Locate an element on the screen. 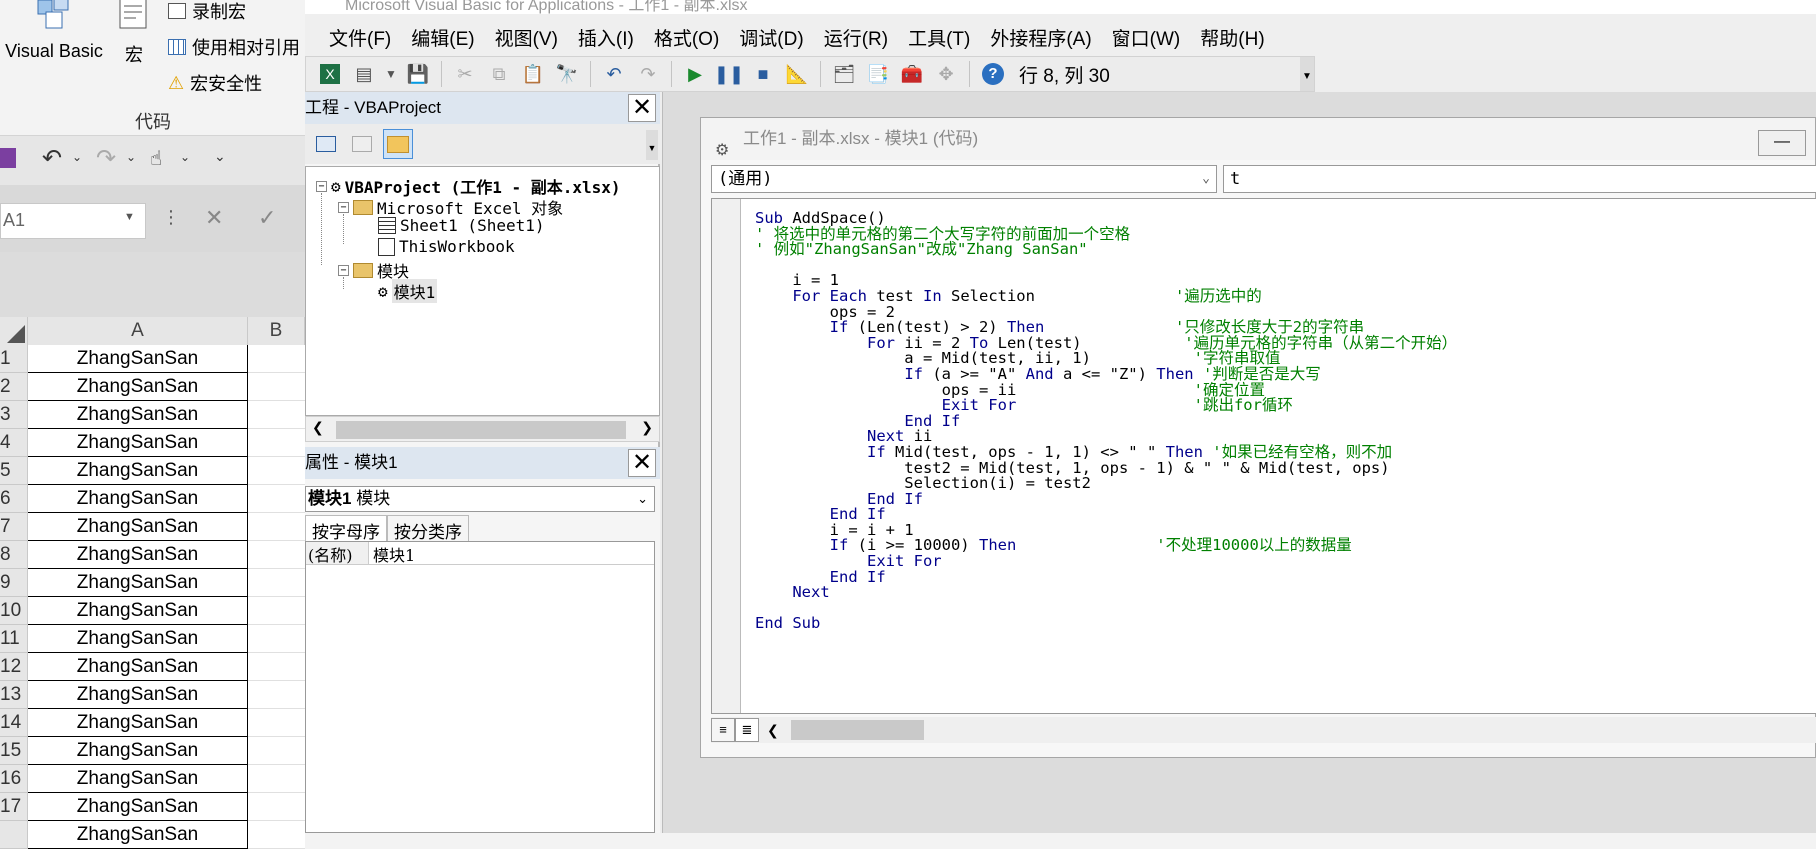  touch-dropdown-icon: ⌄ is located at coordinates (185, 157).